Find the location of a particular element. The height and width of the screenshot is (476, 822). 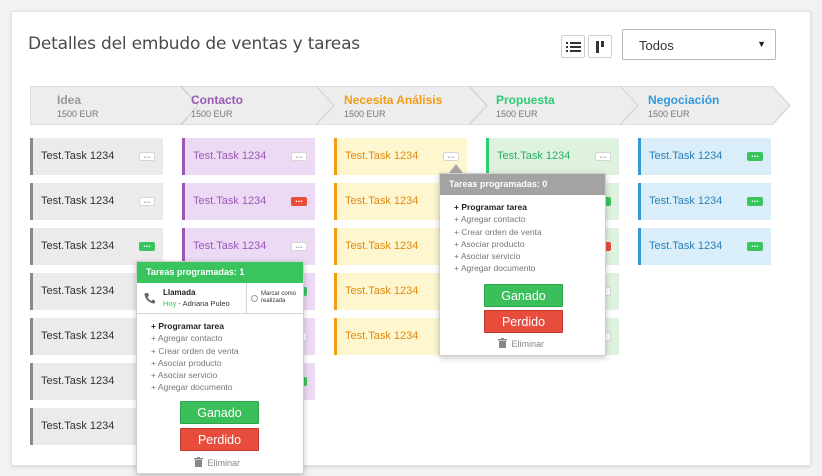

list-icon is located at coordinates (573, 47).